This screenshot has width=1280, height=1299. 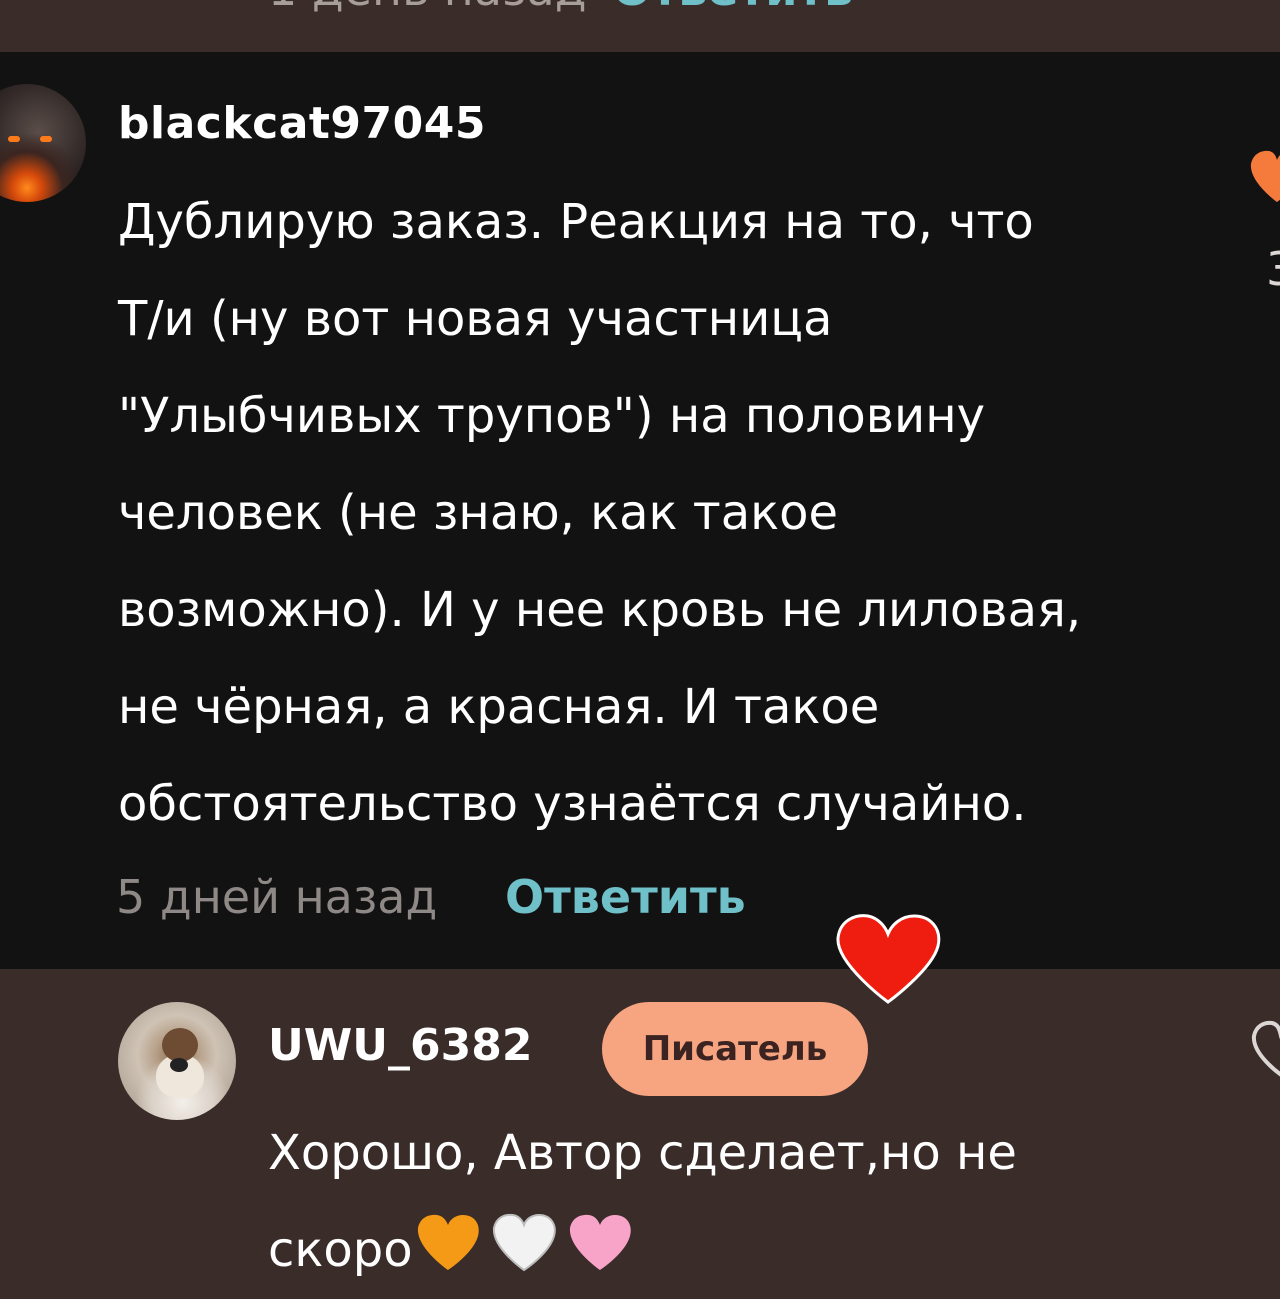 I want to click on writer-badge: Писатель, so click(x=735, y=1049).